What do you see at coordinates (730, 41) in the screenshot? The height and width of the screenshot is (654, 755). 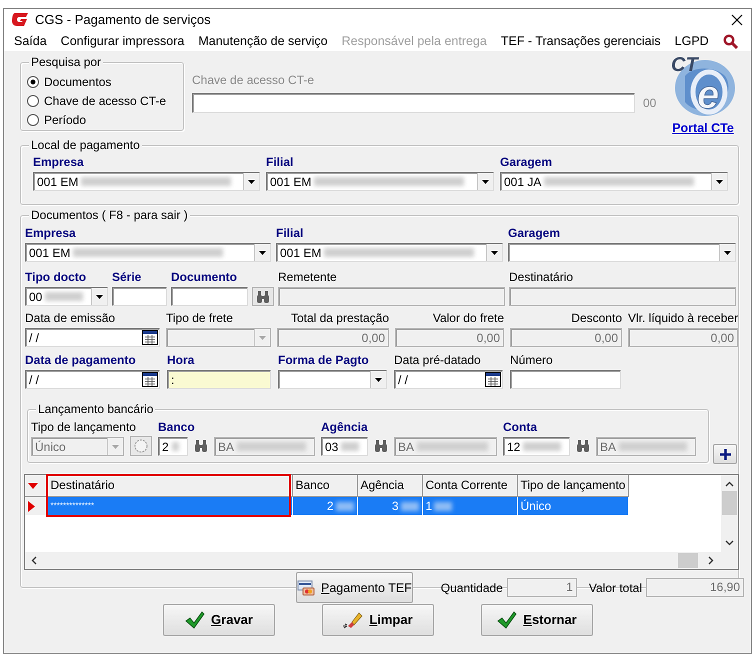 I see `search-icon` at bounding box center [730, 41].